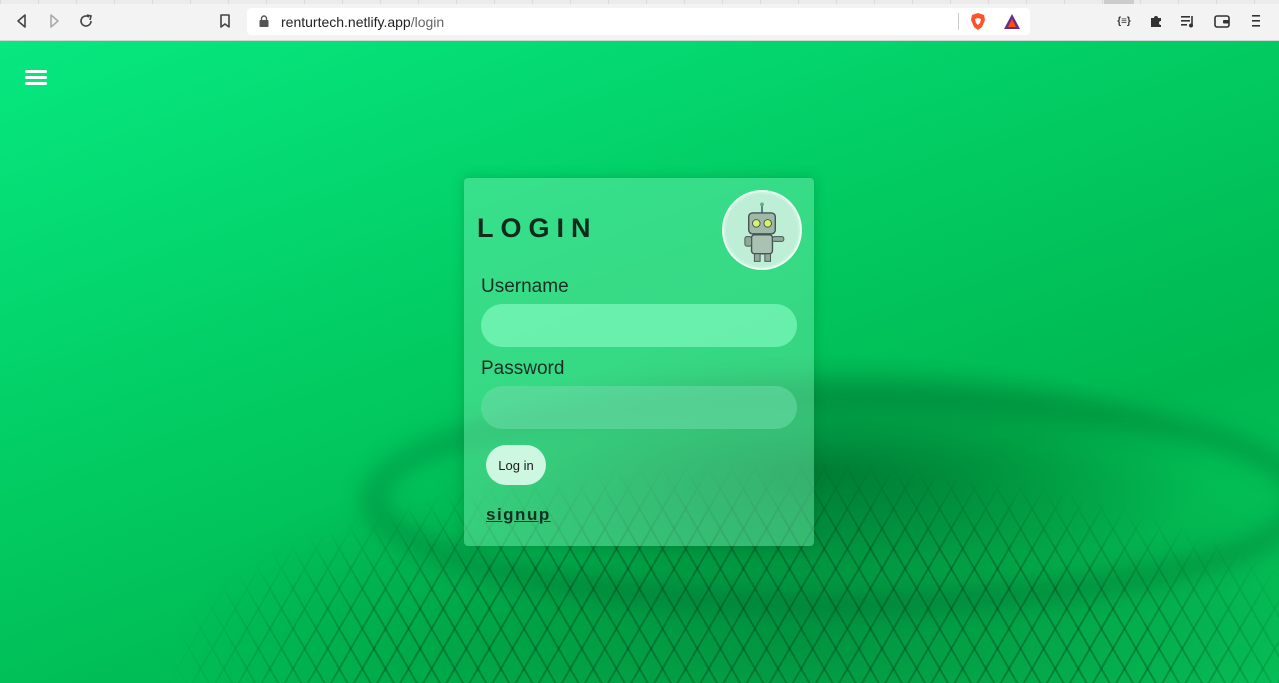 This screenshot has height=683, width=1279. I want to click on playlist-icon, so click(1188, 21).